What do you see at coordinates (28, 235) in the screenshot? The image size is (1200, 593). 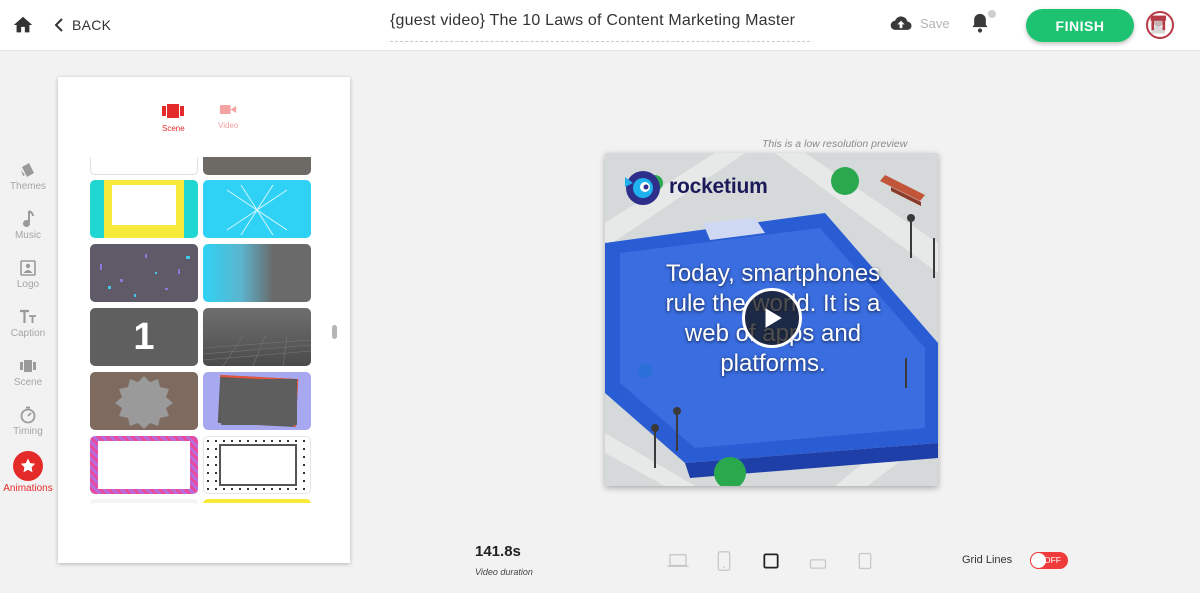 I see `tool-label: Music` at bounding box center [28, 235].